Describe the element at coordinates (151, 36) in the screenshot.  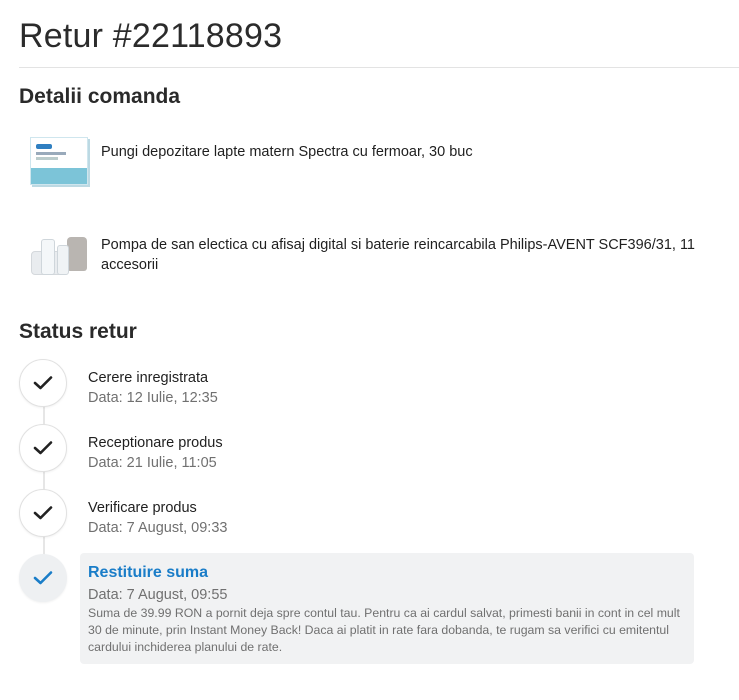
I see `page-title: Retur #22118893` at that location.